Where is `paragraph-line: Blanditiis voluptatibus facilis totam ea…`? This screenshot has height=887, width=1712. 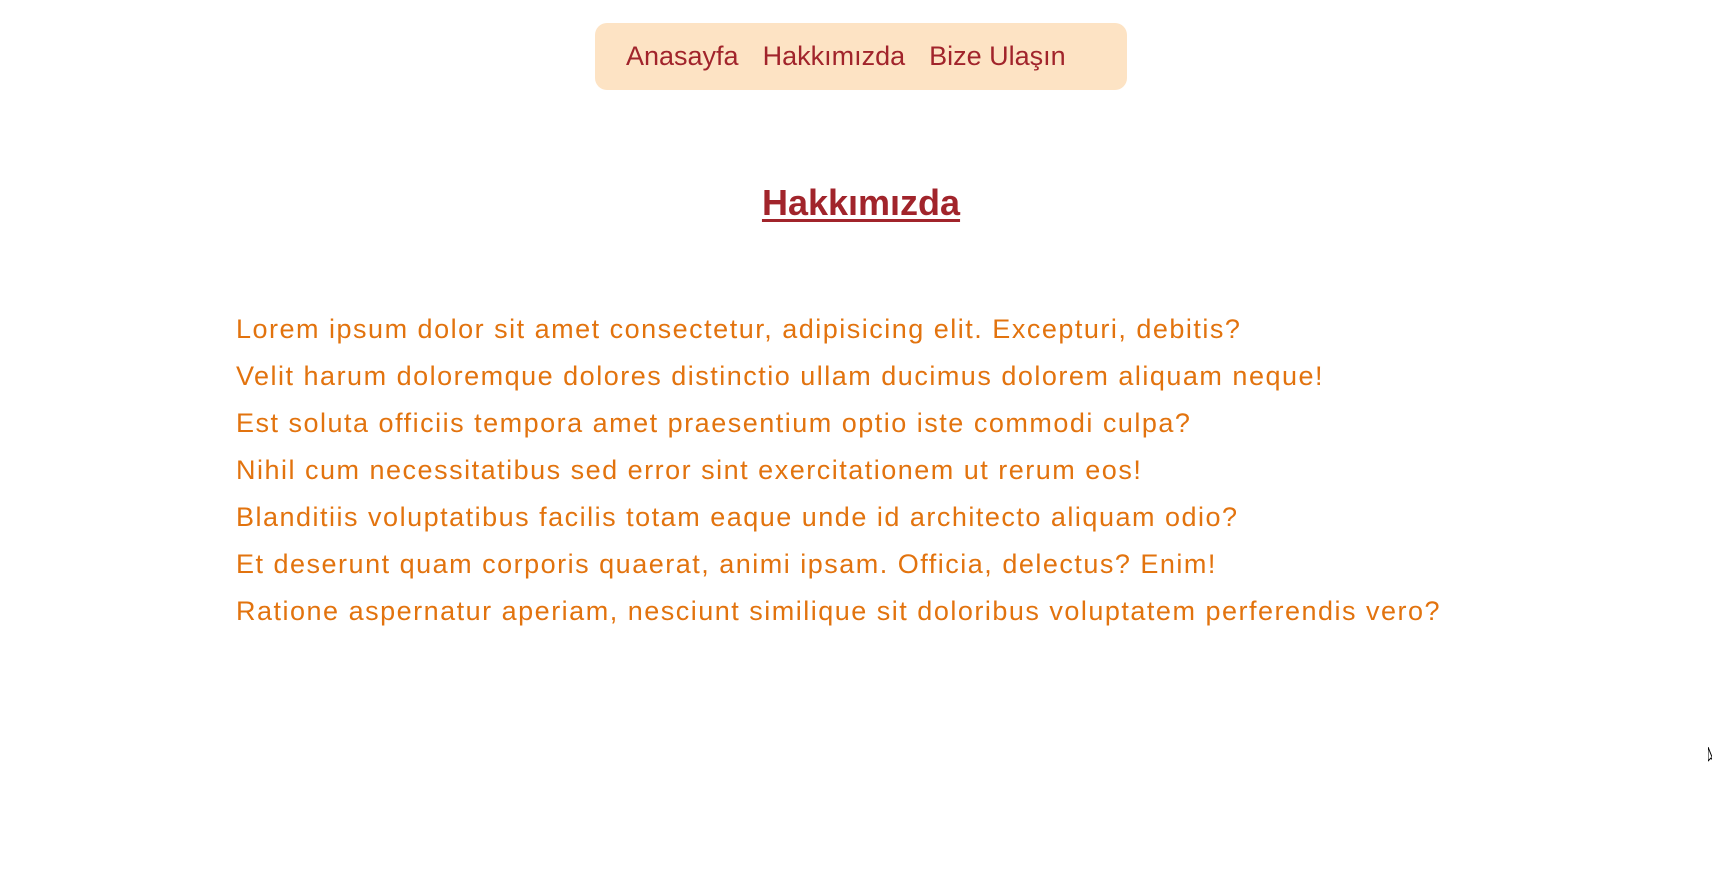
paragraph-line: Blanditiis voluptatibus facilis totam ea… is located at coordinates (737, 517).